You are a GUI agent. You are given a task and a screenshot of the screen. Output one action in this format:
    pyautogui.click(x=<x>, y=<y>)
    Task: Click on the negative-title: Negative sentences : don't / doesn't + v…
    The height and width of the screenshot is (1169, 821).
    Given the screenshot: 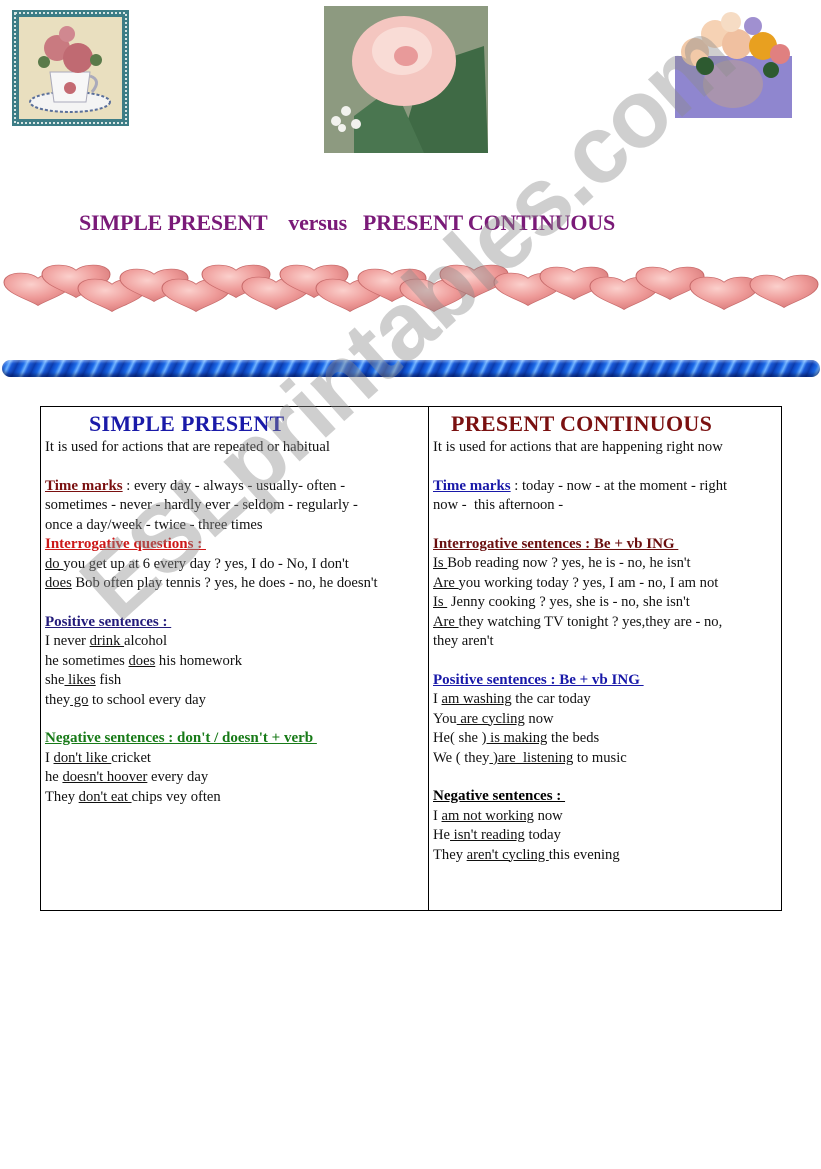 What is the action you would take?
    pyautogui.click(x=181, y=738)
    